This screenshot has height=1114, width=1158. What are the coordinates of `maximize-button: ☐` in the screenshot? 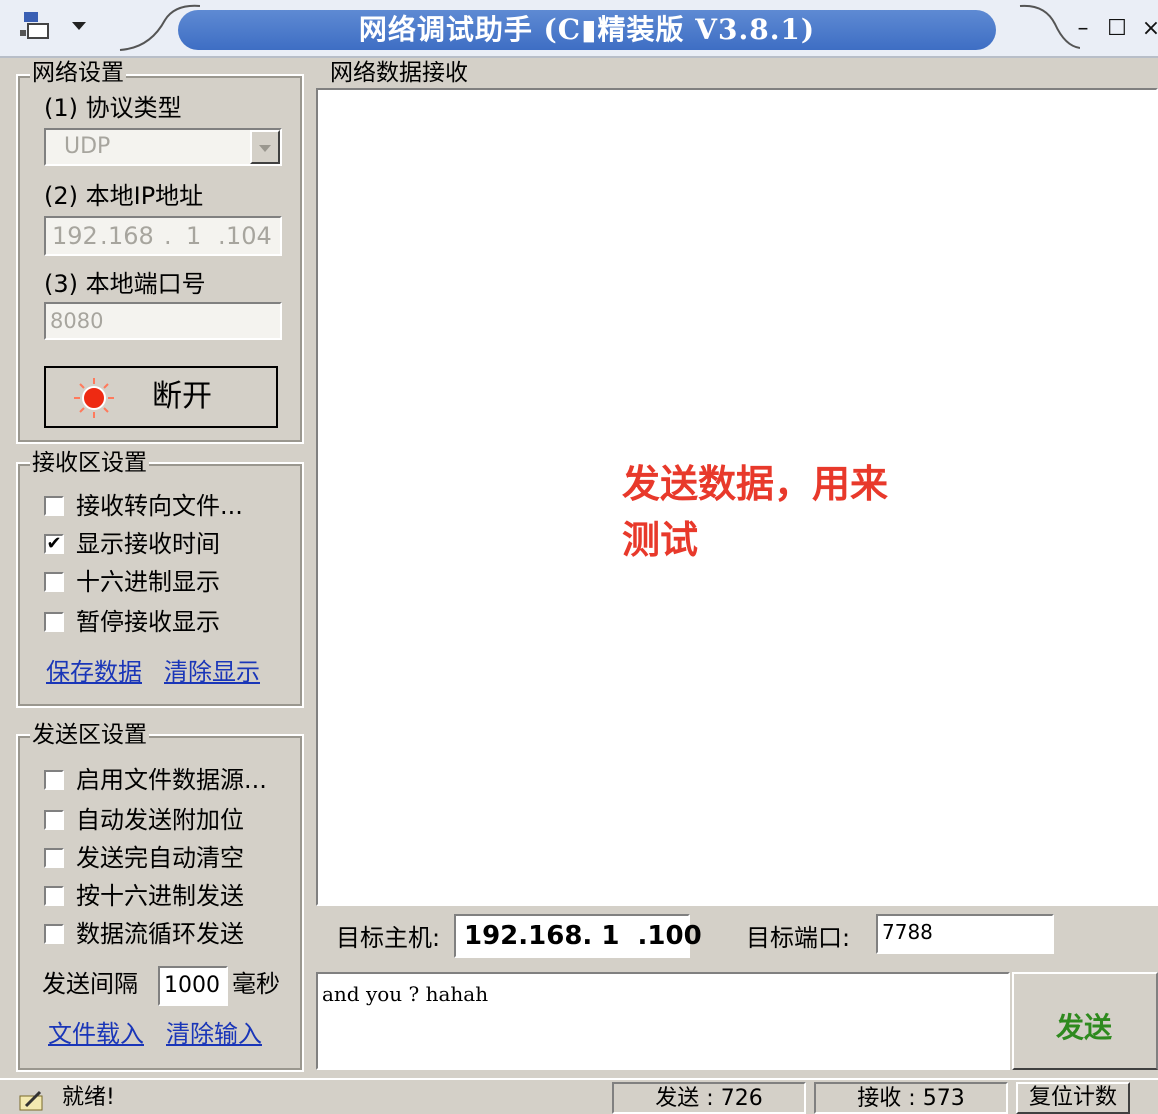 It's located at (1117, 29).